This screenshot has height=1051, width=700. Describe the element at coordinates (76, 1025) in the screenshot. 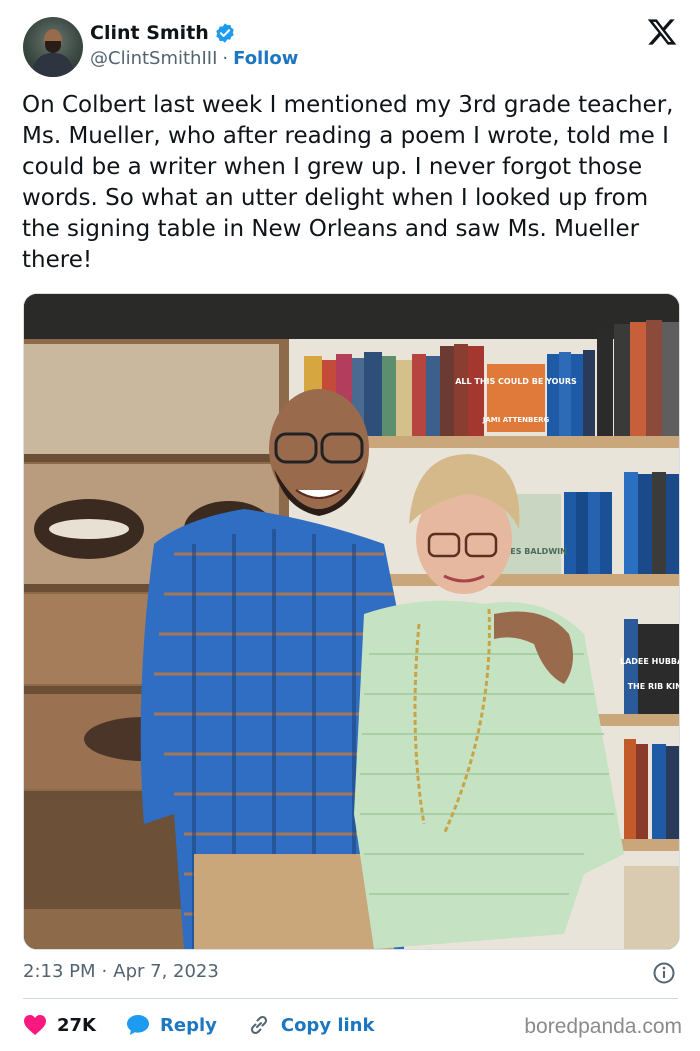

I see `likes-count: 27K` at that location.